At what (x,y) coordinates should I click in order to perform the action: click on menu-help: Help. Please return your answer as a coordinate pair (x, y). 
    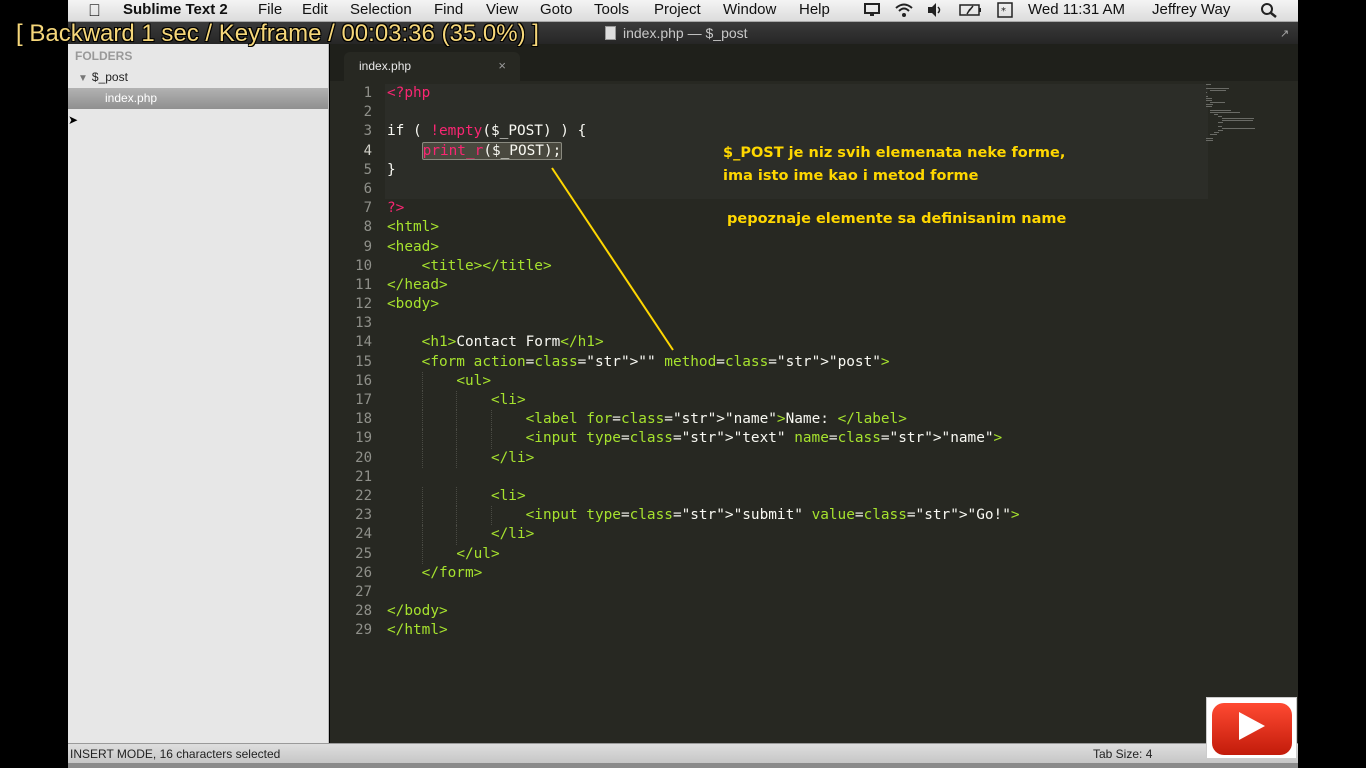
    Looking at the image, I should click on (814, 9).